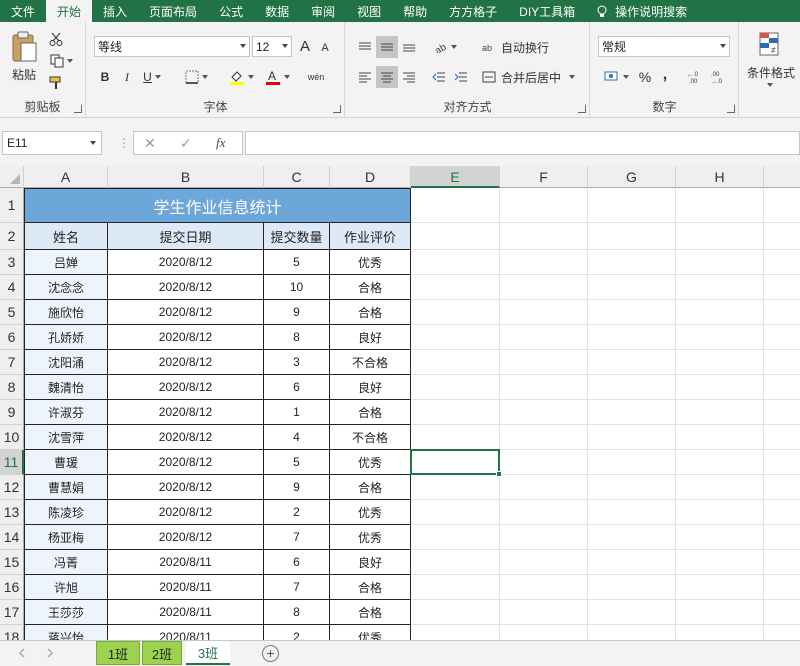 This screenshot has width=800, height=666. Describe the element at coordinates (665, 75) in the screenshot. I see `comma-button: ,` at that location.